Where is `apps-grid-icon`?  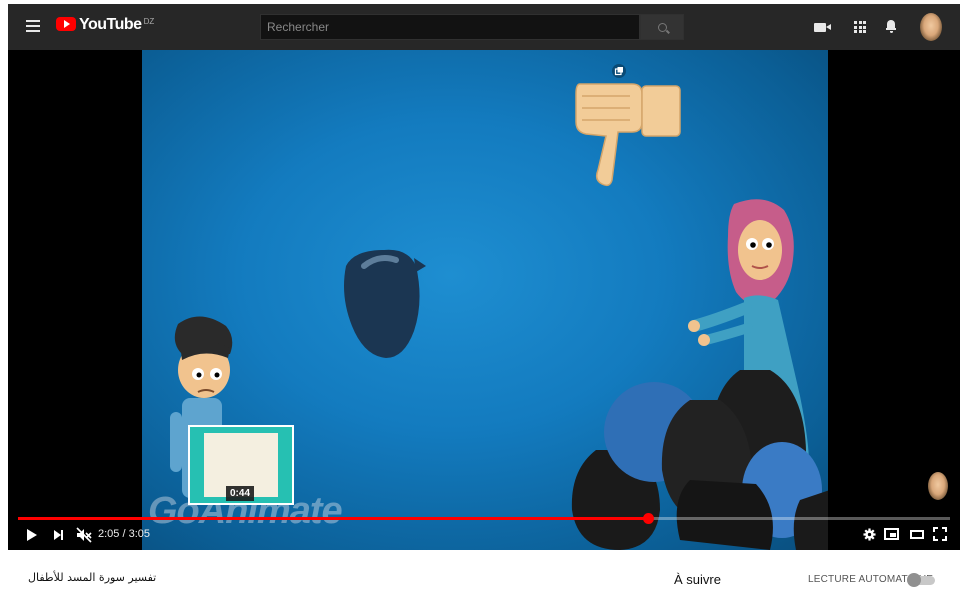 apps-grid-icon is located at coordinates (860, 27).